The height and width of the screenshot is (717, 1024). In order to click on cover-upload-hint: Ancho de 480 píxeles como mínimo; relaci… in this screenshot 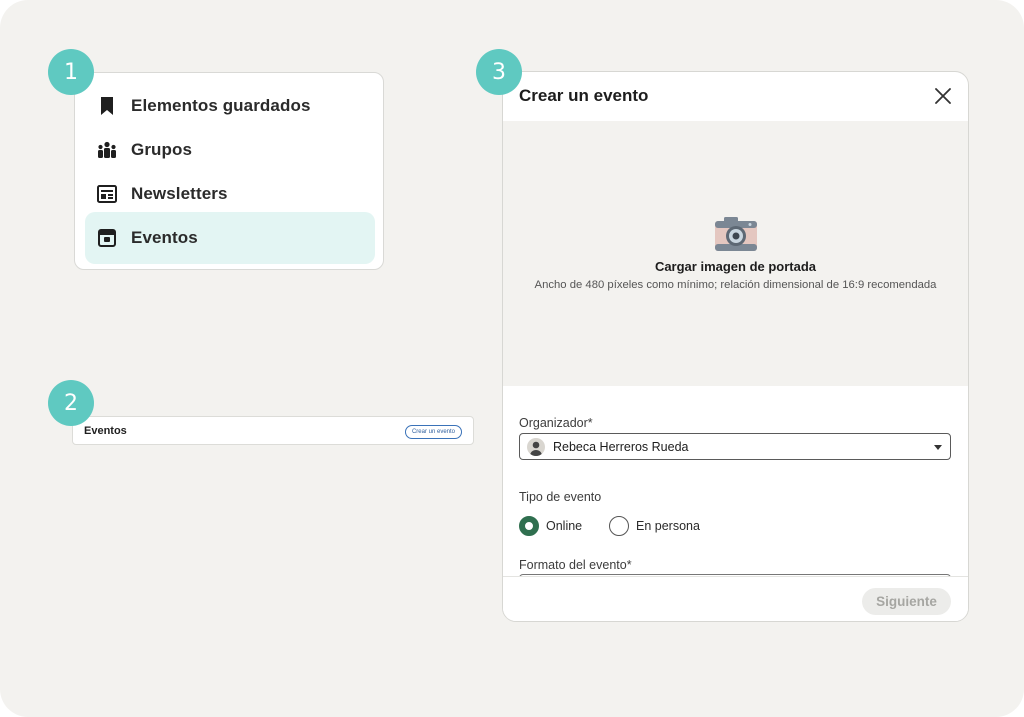, I will do `click(735, 285)`.